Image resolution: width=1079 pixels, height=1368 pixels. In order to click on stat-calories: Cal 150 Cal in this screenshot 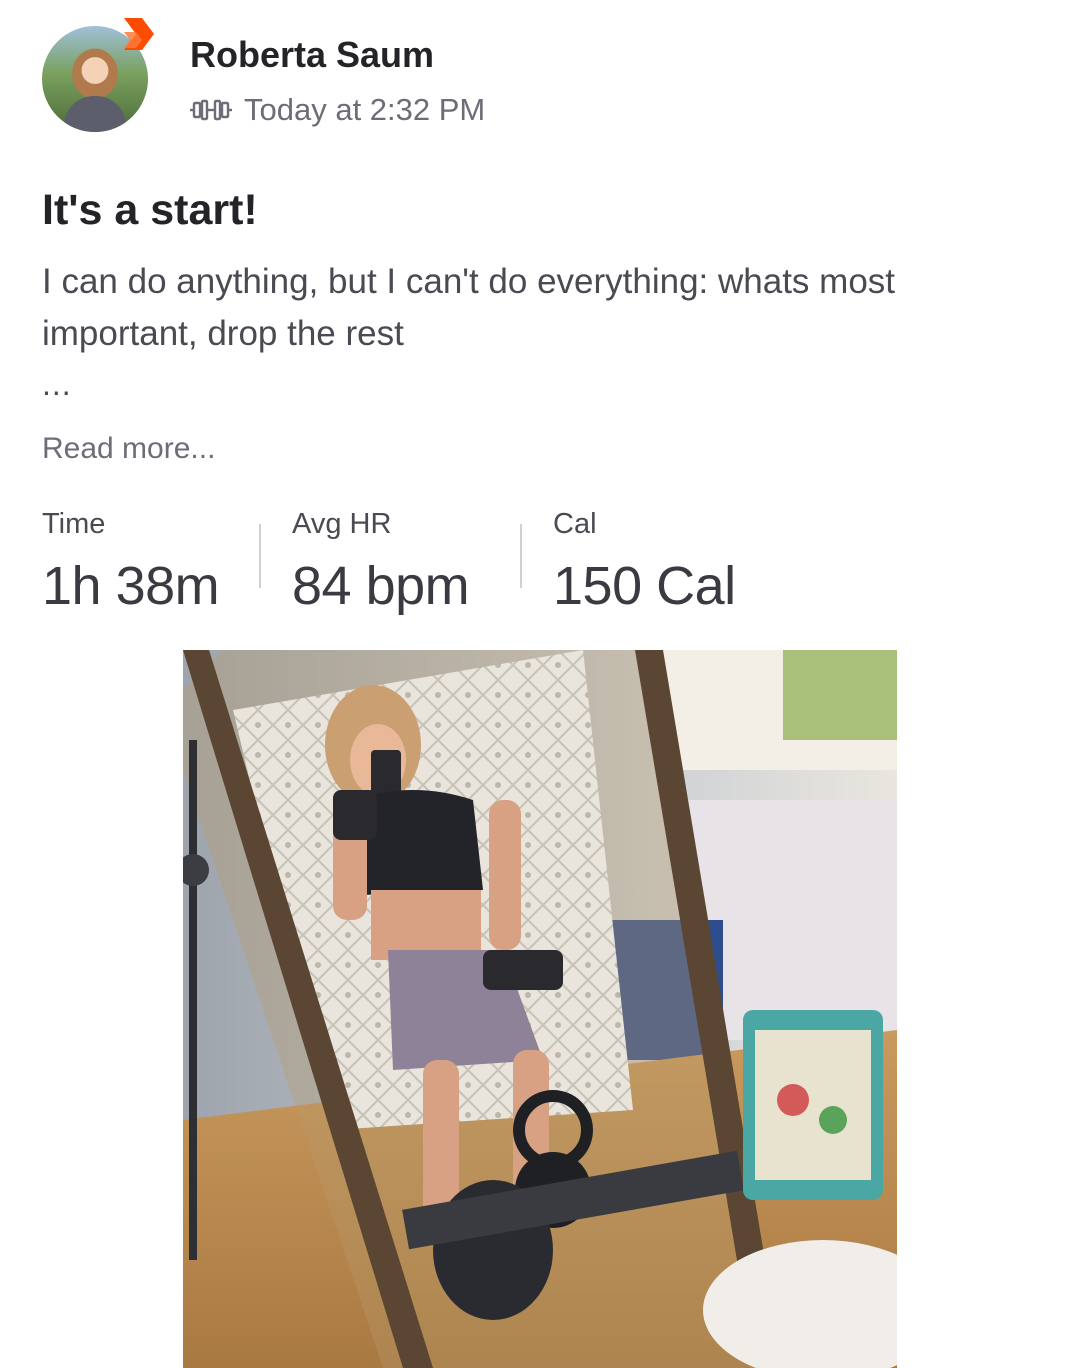, I will do `click(644, 562)`.